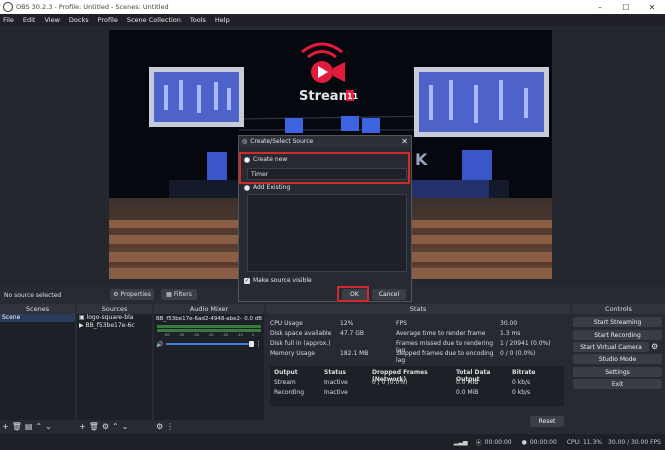 The image size is (665, 450). What do you see at coordinates (611, 347) in the screenshot?
I see `start-virtual-camera-button: Start Virtual Camera` at bounding box center [611, 347].